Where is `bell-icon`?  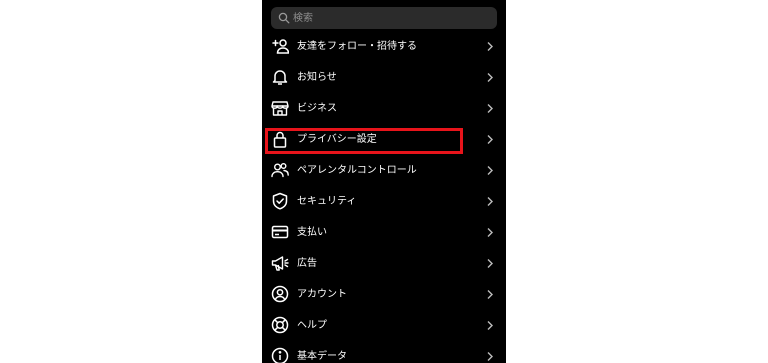
bell-icon is located at coordinates (280, 77).